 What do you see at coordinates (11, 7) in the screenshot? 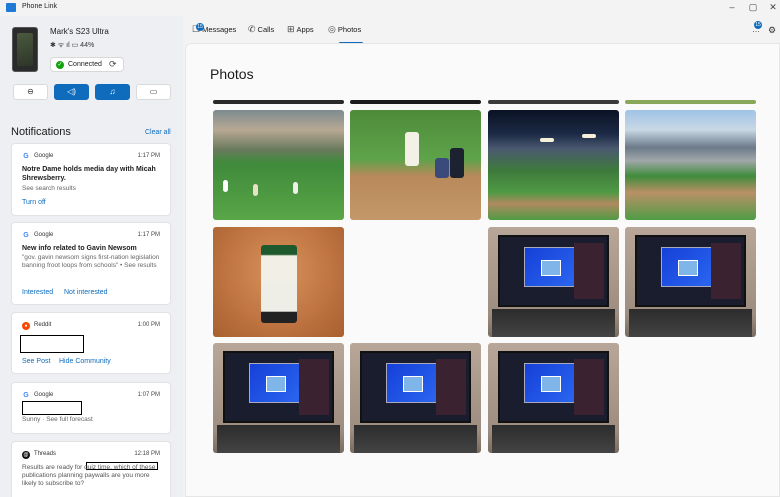
I see `phone-link-logo-icon` at bounding box center [11, 7].